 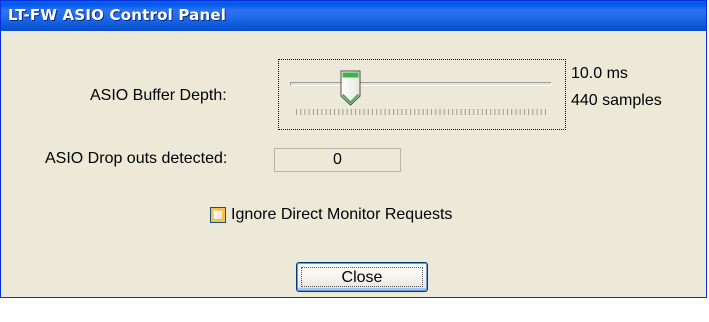 I want to click on buffer-depth-label: ASIO Buffer Depth:, so click(x=158, y=95).